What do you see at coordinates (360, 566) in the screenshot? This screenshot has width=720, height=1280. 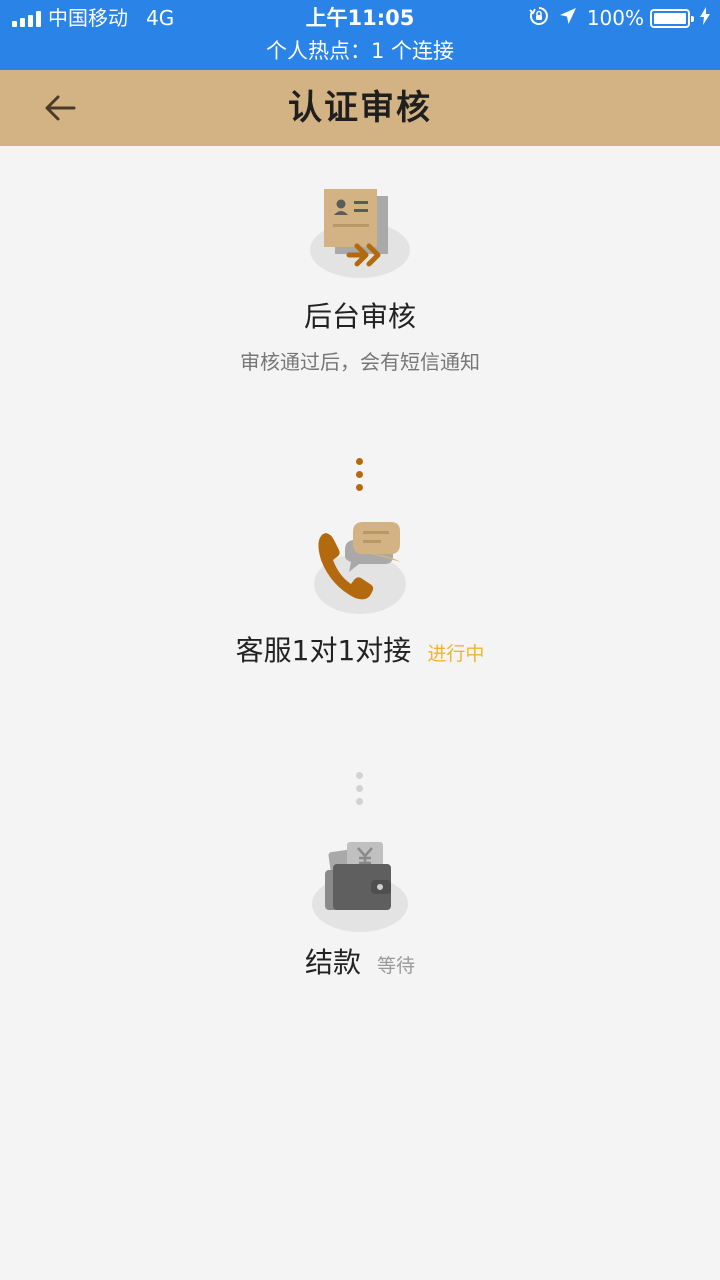 I see `phone-chat-icon` at bounding box center [360, 566].